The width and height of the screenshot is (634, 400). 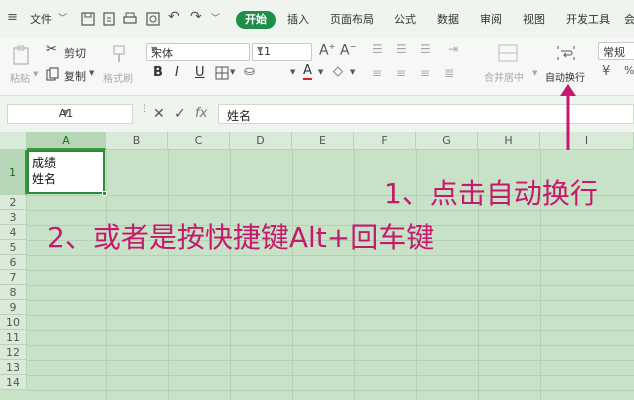 I want to click on currency-icon: ¥, so click(x=606, y=71).